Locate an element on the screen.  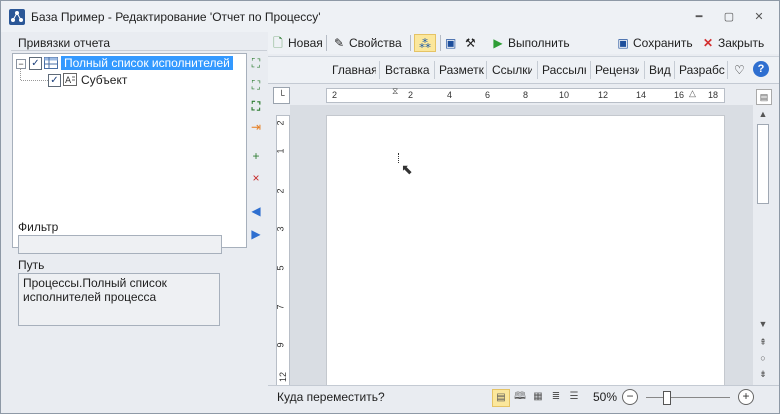
drag-cursor-icon: ⬉ is located at coordinates (407, 169).